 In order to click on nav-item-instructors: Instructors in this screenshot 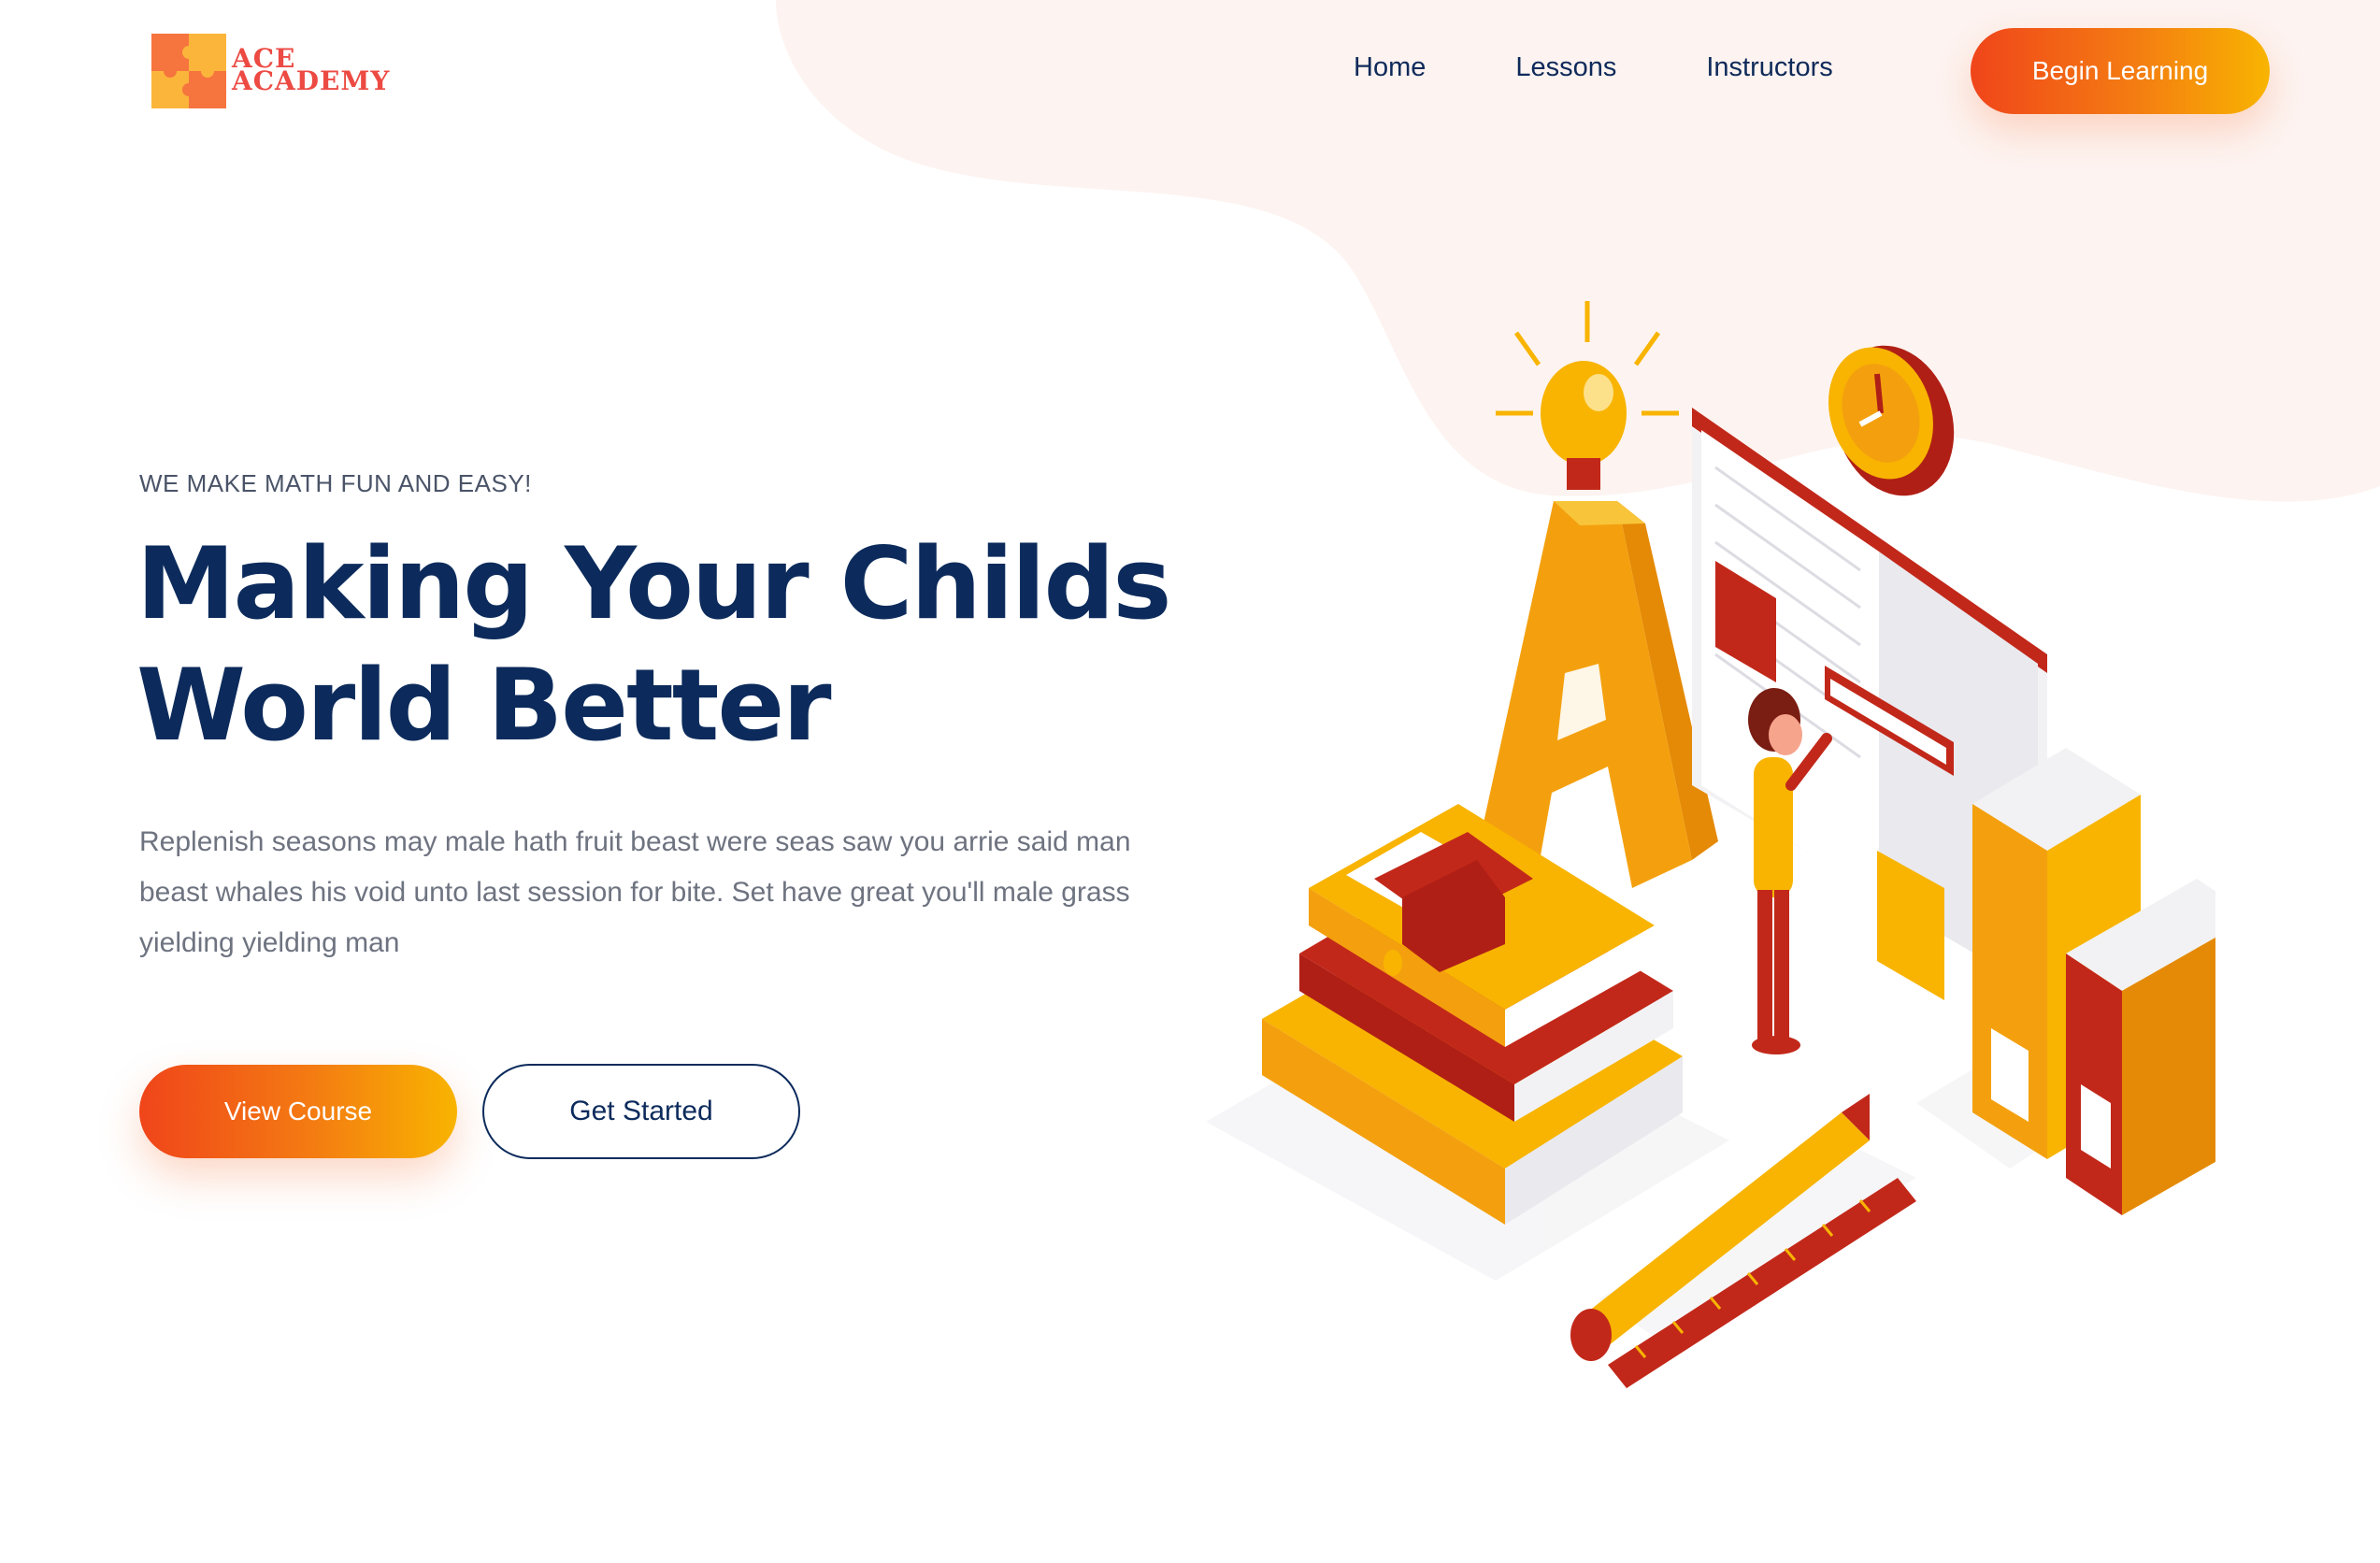, I will do `click(1769, 67)`.